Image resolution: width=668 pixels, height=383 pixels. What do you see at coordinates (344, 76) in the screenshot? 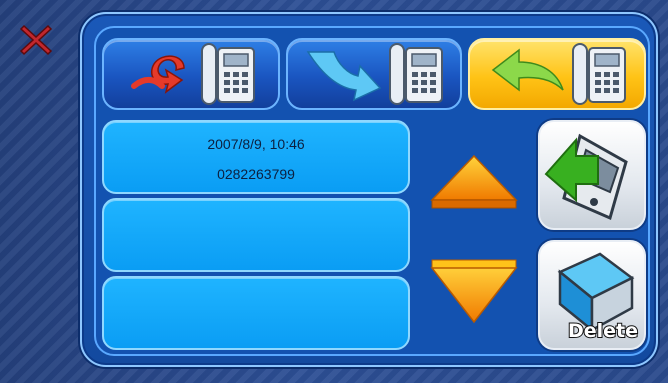
I see `received-call-icon` at bounding box center [344, 76].